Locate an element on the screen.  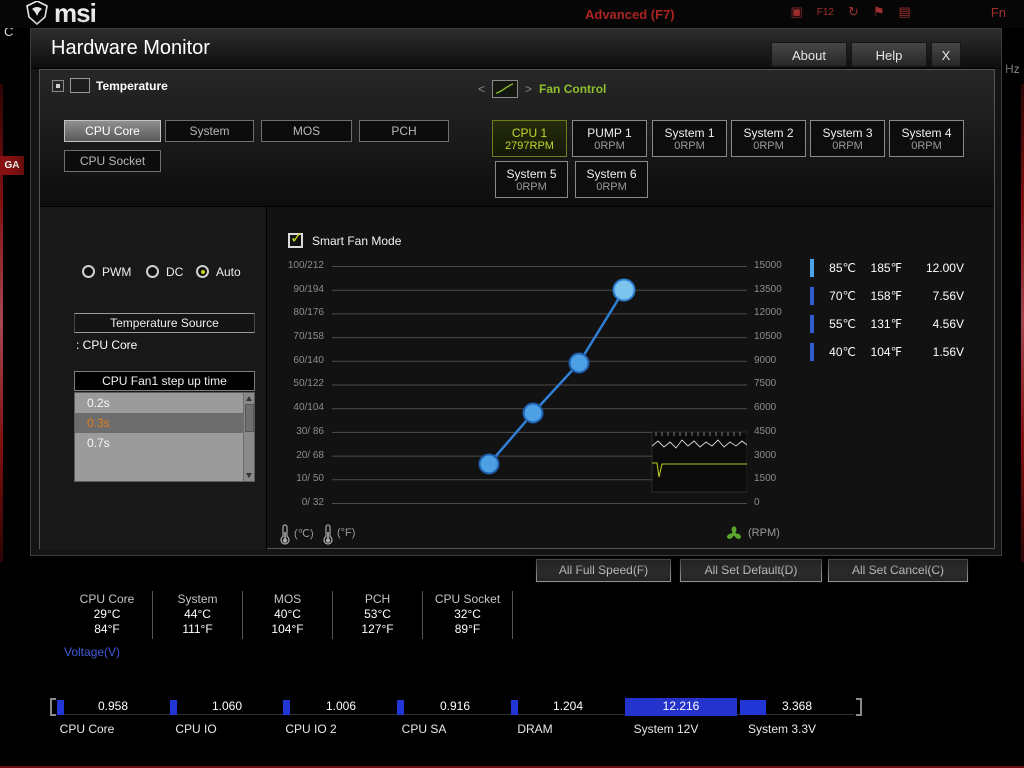
scroll-down-icon is located at coordinates (249, 475).